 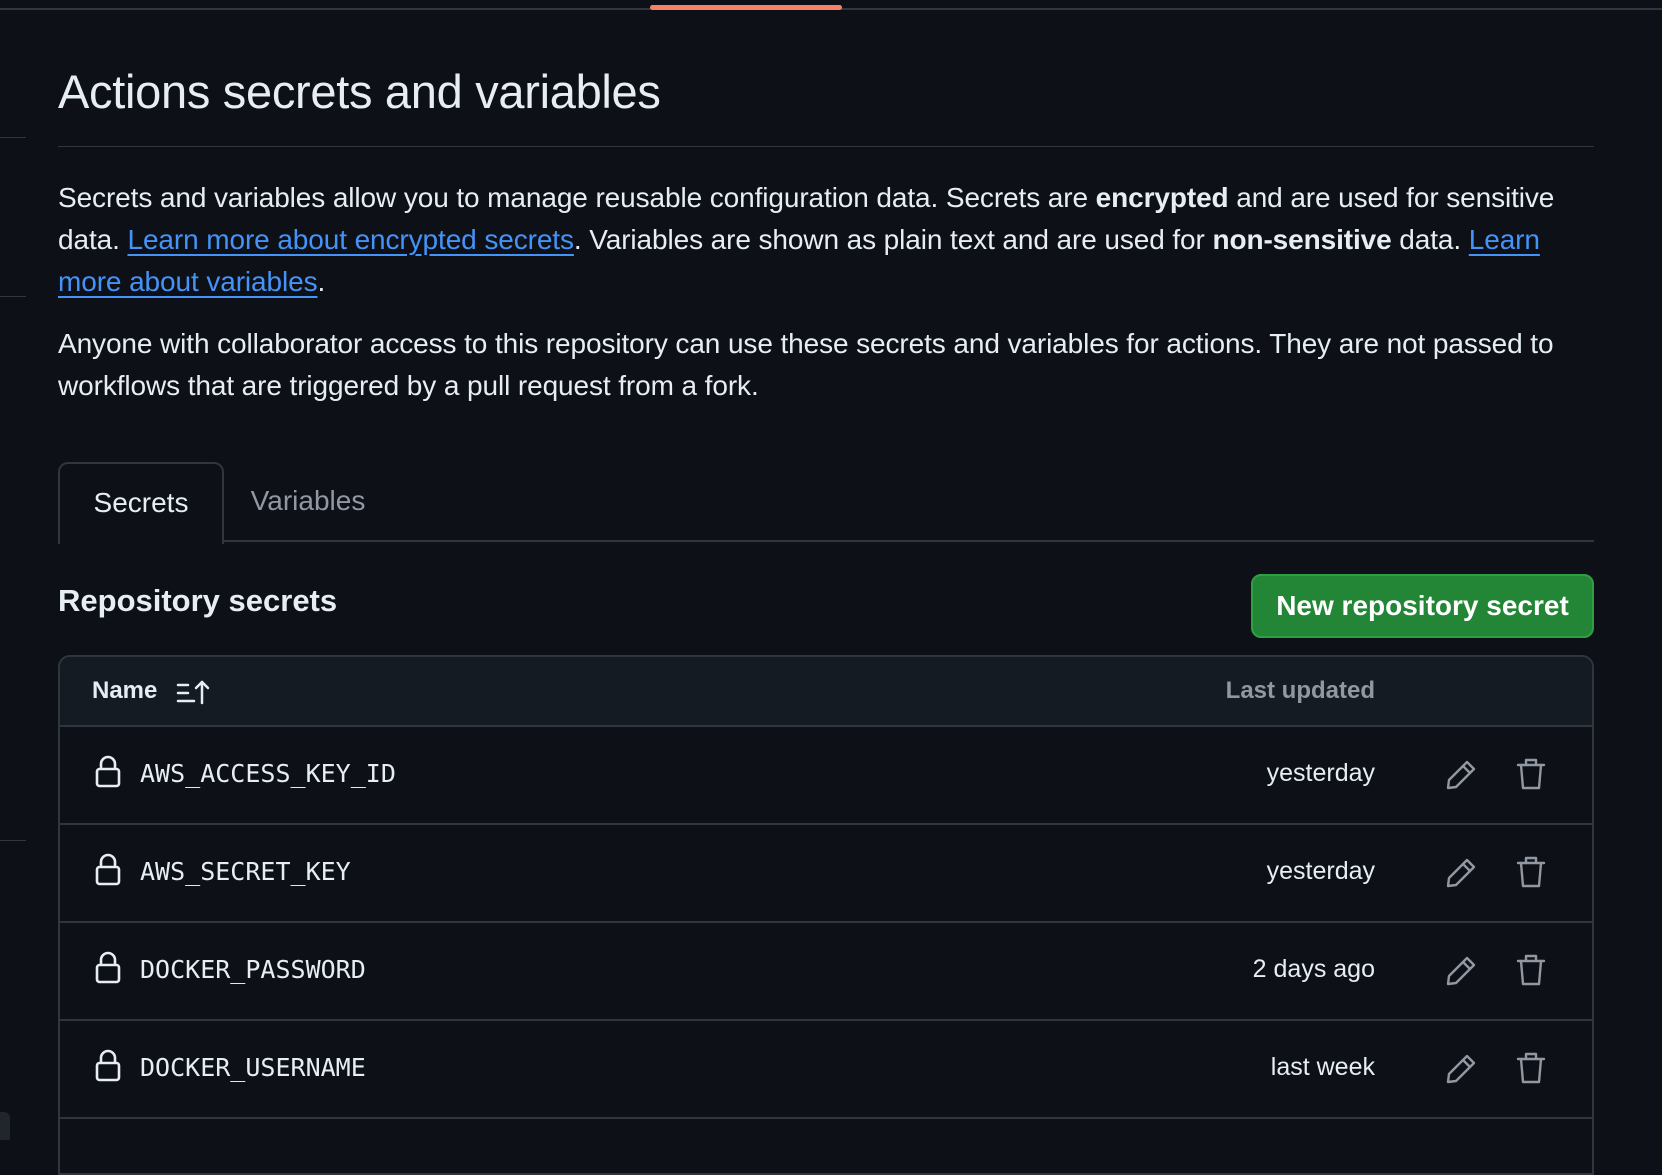 I want to click on description-emphasis: encrypted, so click(x=1162, y=197).